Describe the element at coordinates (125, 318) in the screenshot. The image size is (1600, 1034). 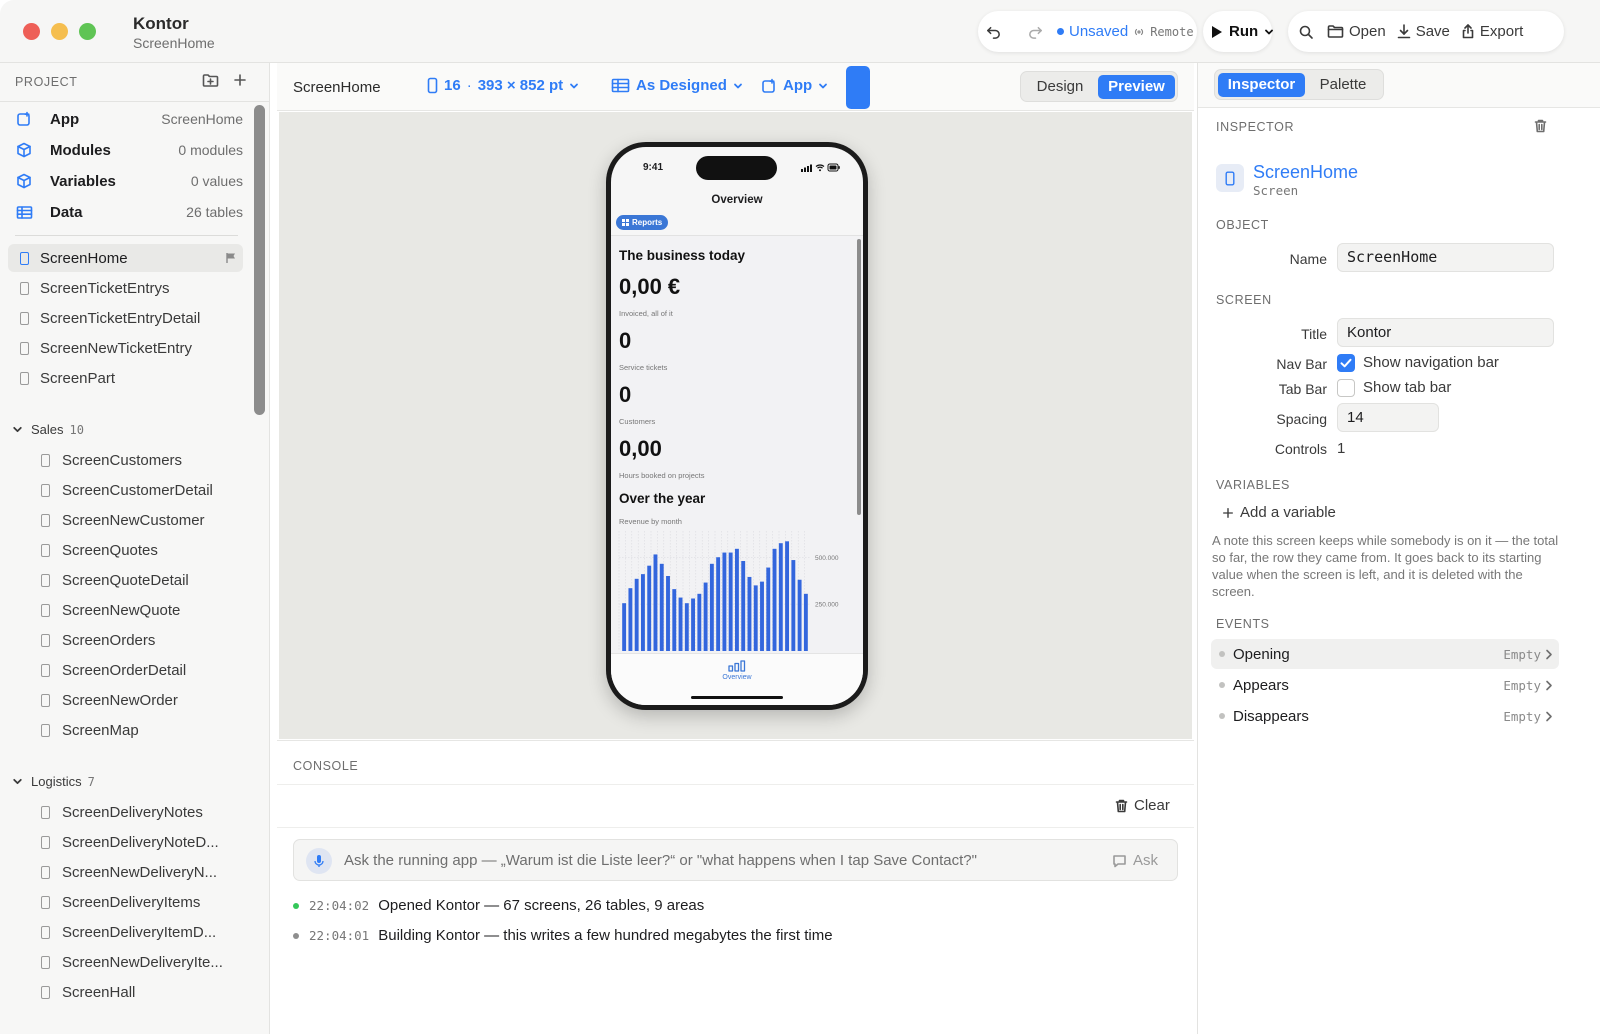
I see `sidebar-screen-item: ScreenTicketEntryDetail` at that location.